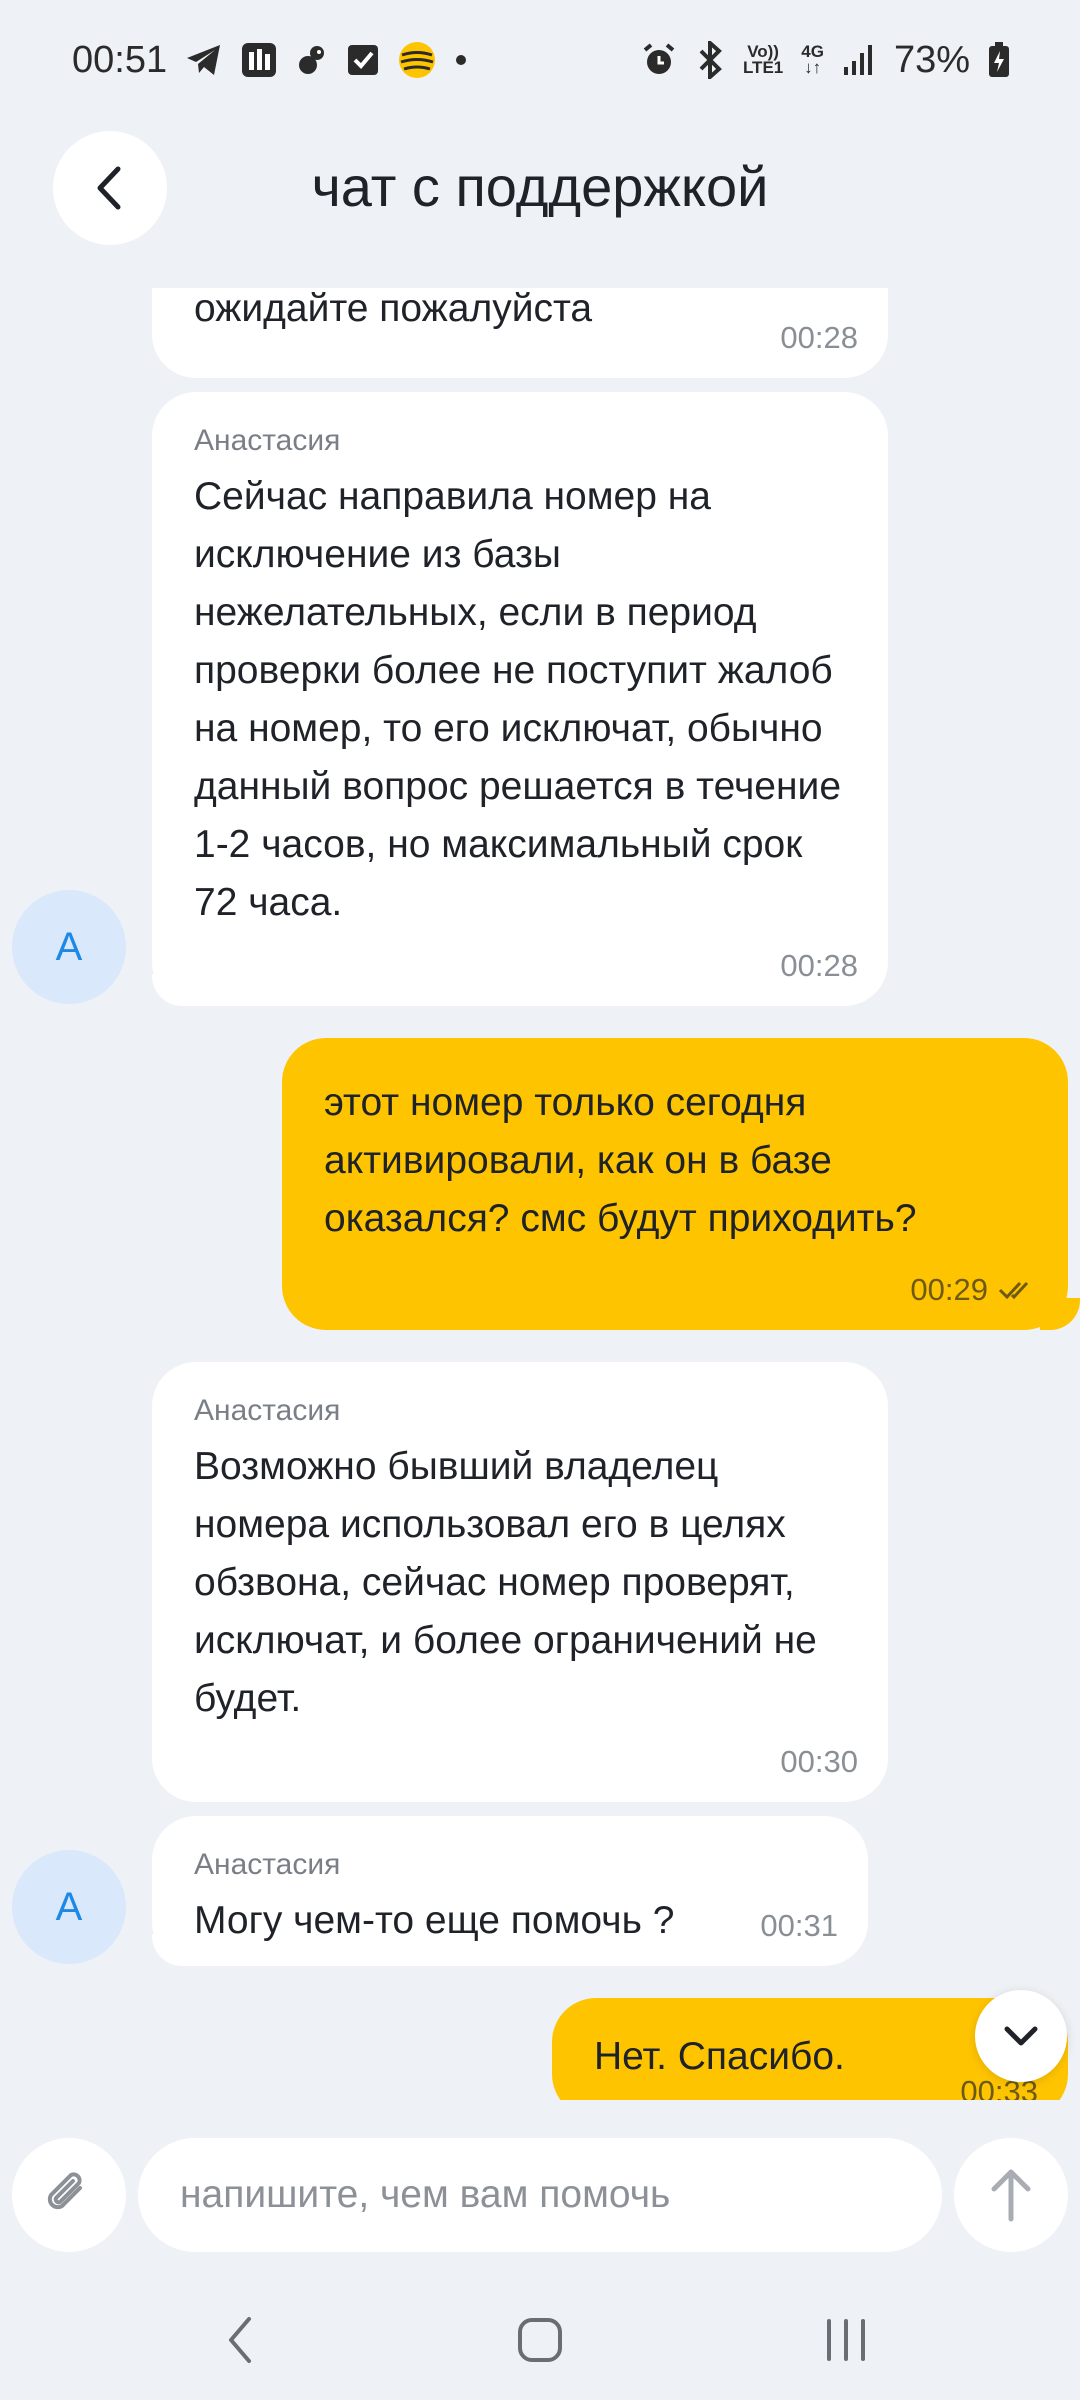 The width and height of the screenshot is (1080, 2400). I want to click on status-time: 00:51, so click(120, 59).